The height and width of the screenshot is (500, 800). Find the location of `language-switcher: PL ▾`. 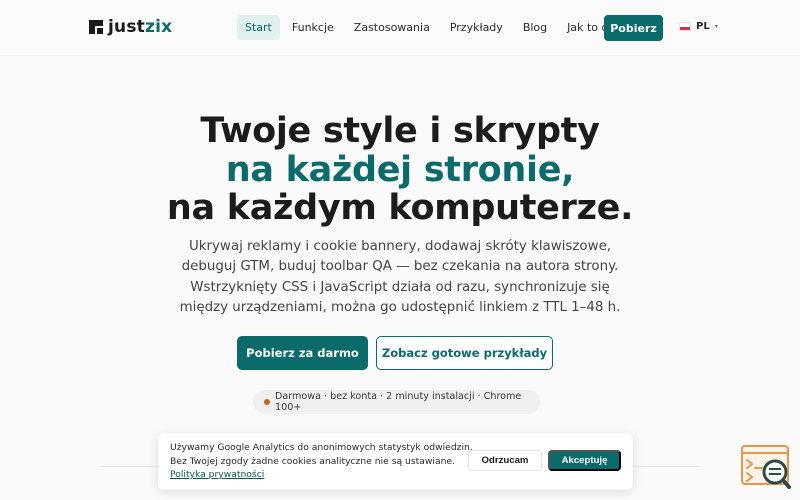

language-switcher: PL ▾ is located at coordinates (698, 26).